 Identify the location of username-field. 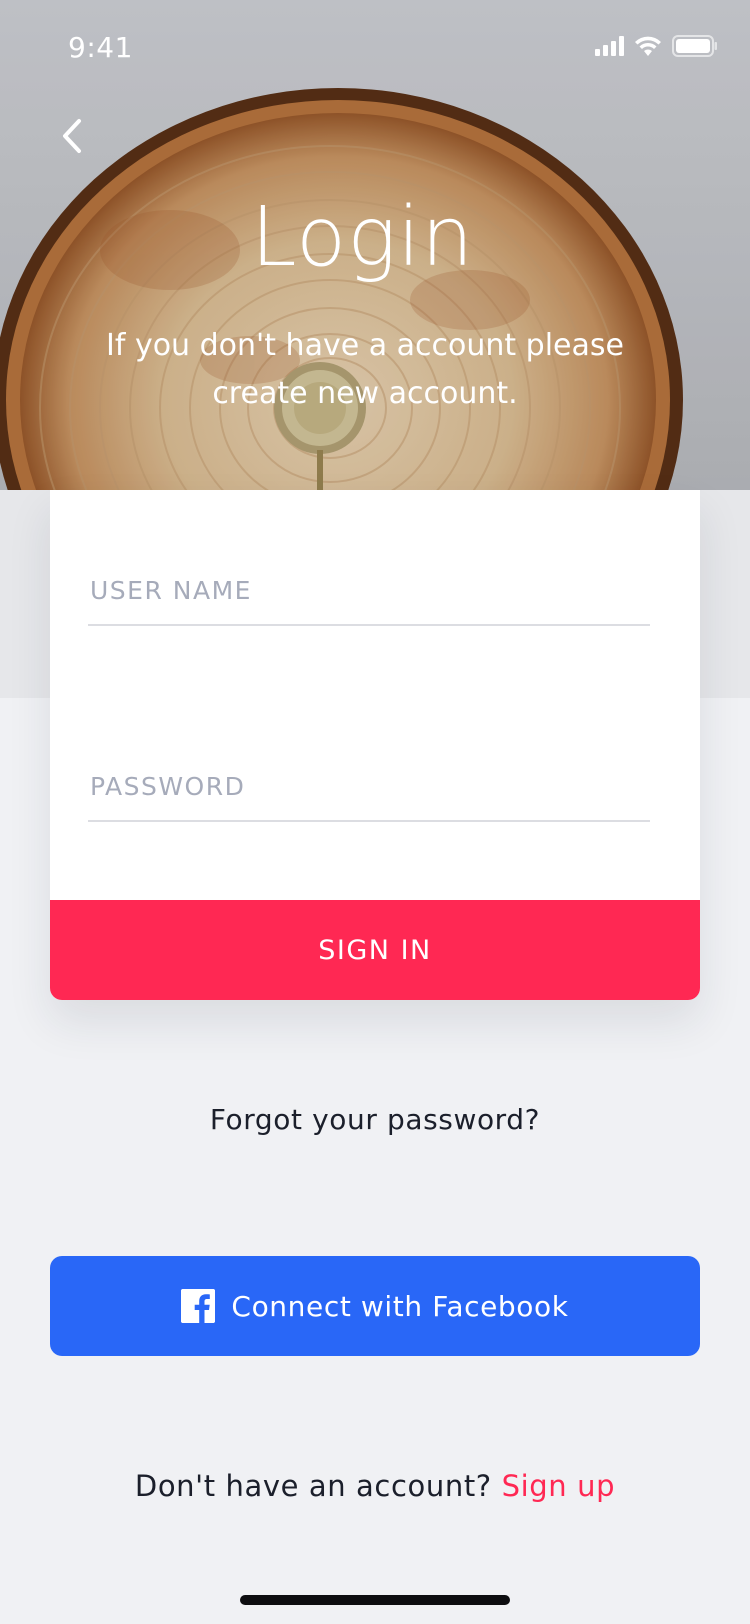
(369, 591).